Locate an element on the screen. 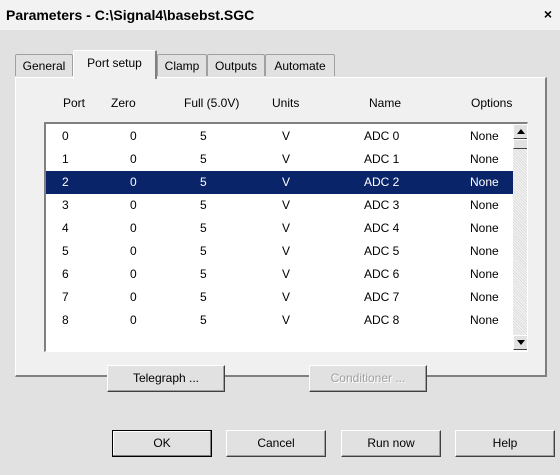 The height and width of the screenshot is (475, 560). cell-port: 7 is located at coordinates (65, 297).